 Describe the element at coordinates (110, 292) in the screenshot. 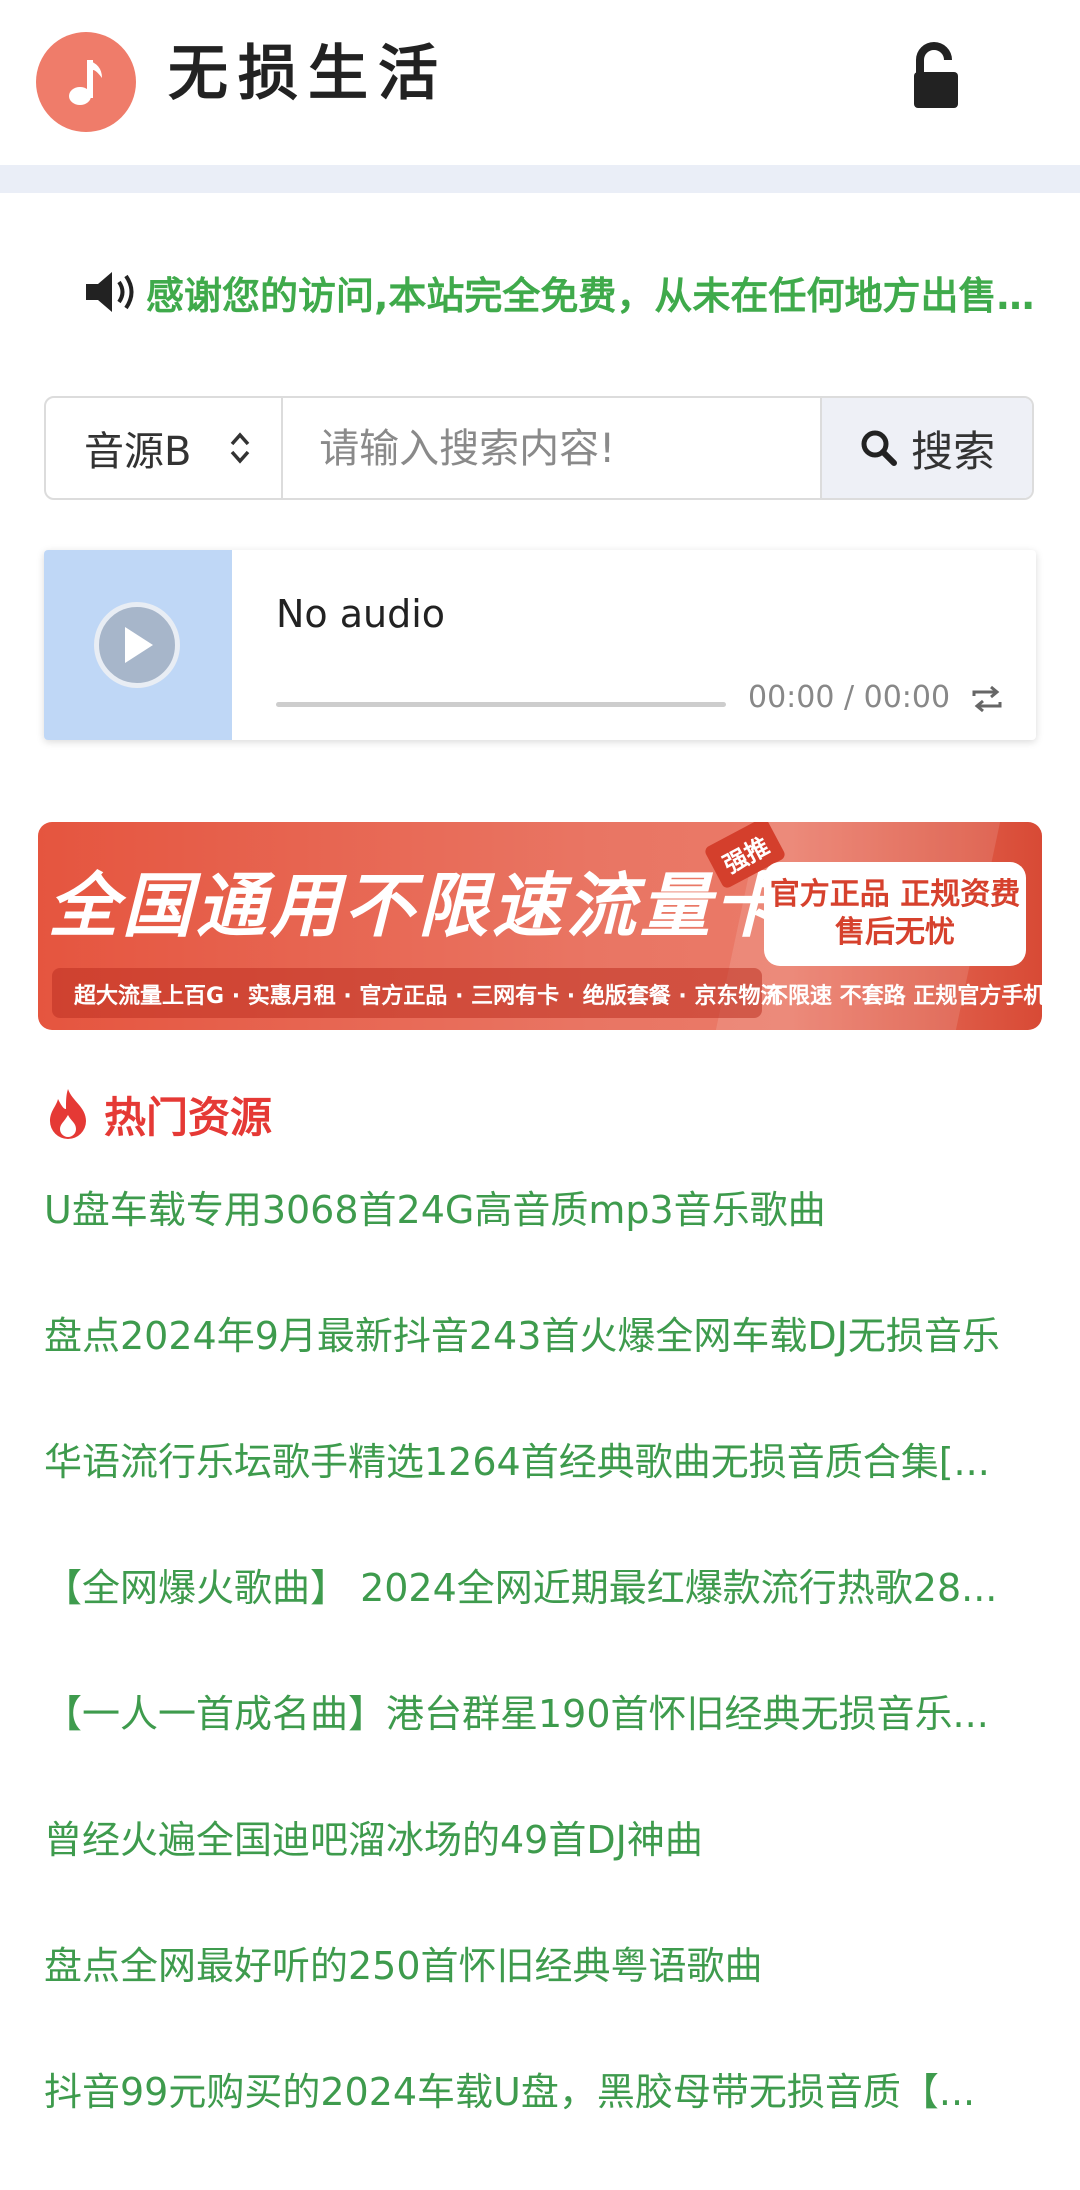

I see `speaker-icon` at that location.